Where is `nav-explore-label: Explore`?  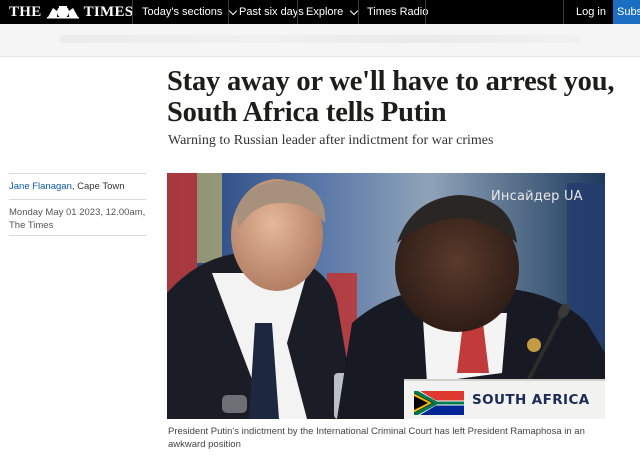 nav-explore-label: Explore is located at coordinates (325, 12).